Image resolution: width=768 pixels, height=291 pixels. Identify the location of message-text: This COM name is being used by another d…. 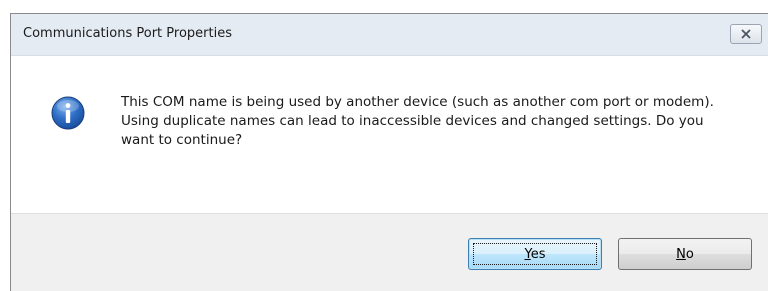
(417, 121).